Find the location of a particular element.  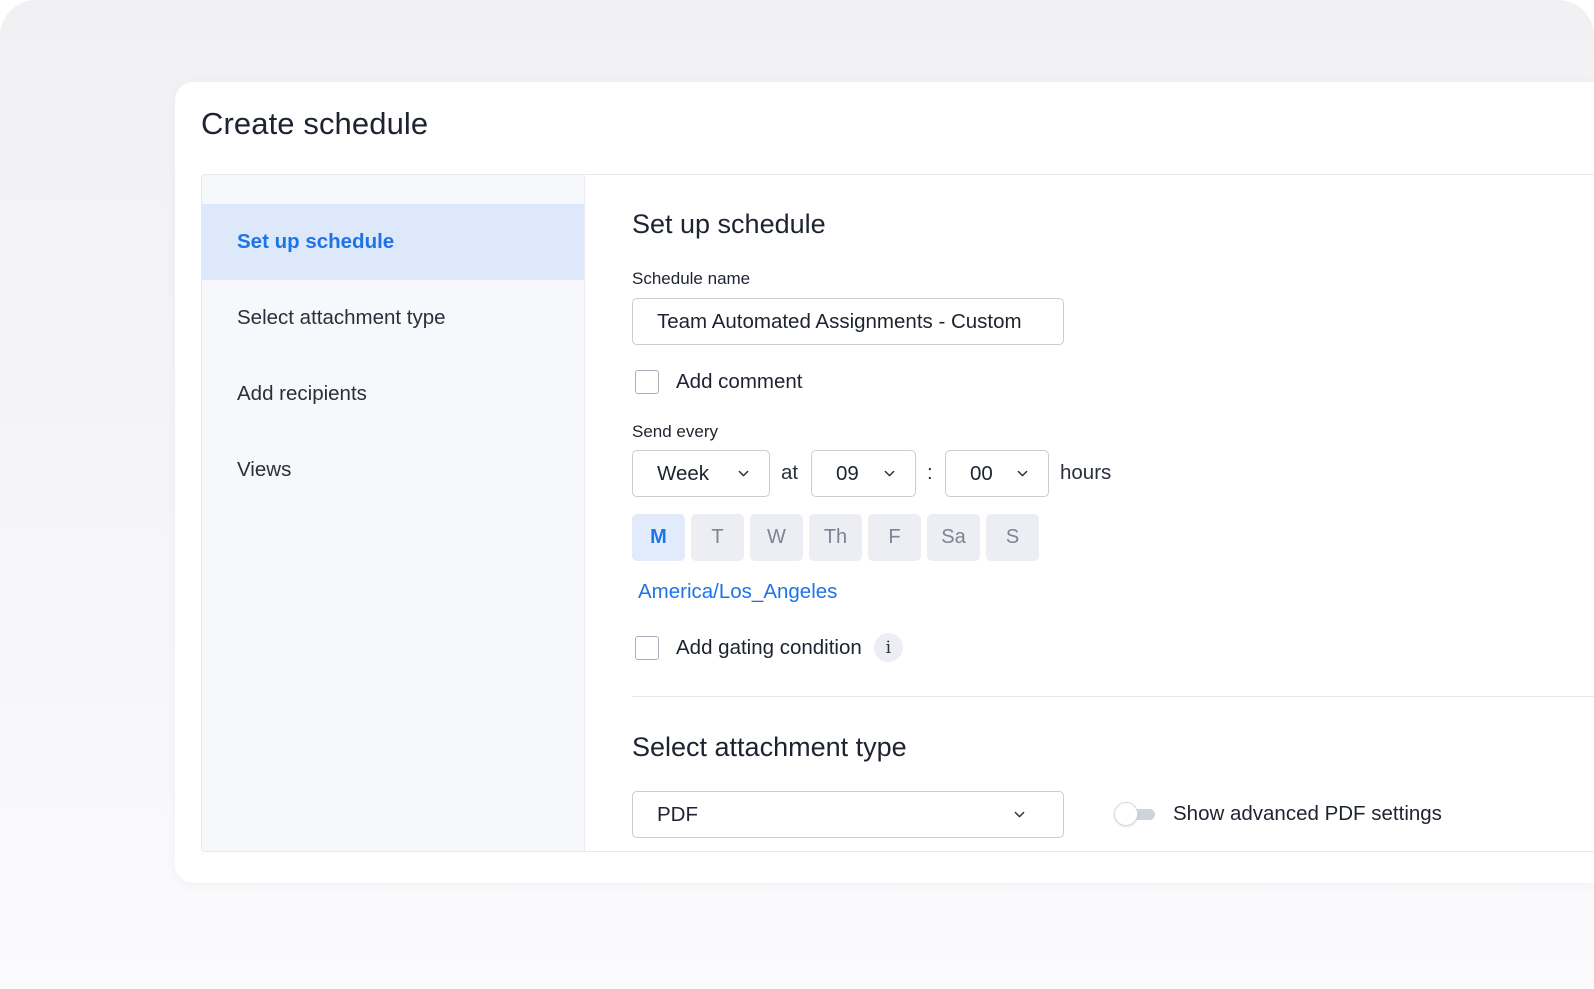

gating-condition-row: Add gating condition i is located at coordinates (767, 647).